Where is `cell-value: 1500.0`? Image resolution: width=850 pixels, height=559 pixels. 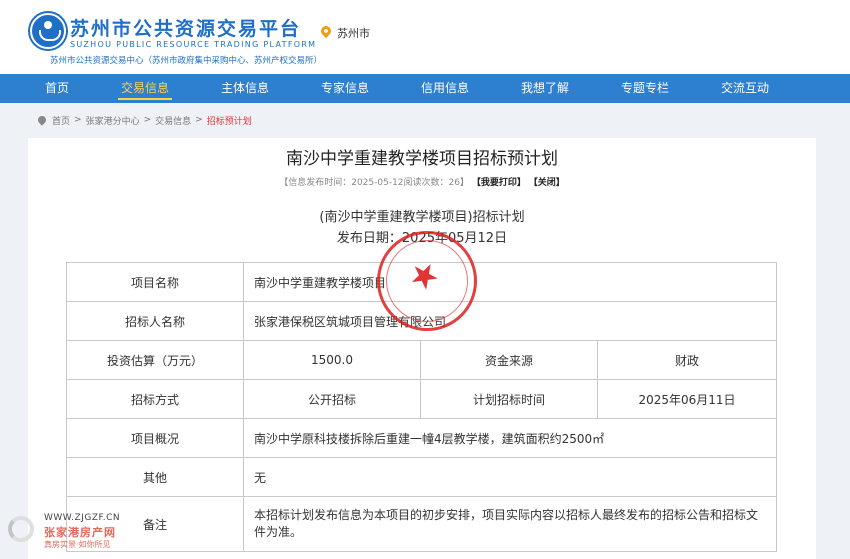 cell-value: 1500.0 is located at coordinates (332, 360).